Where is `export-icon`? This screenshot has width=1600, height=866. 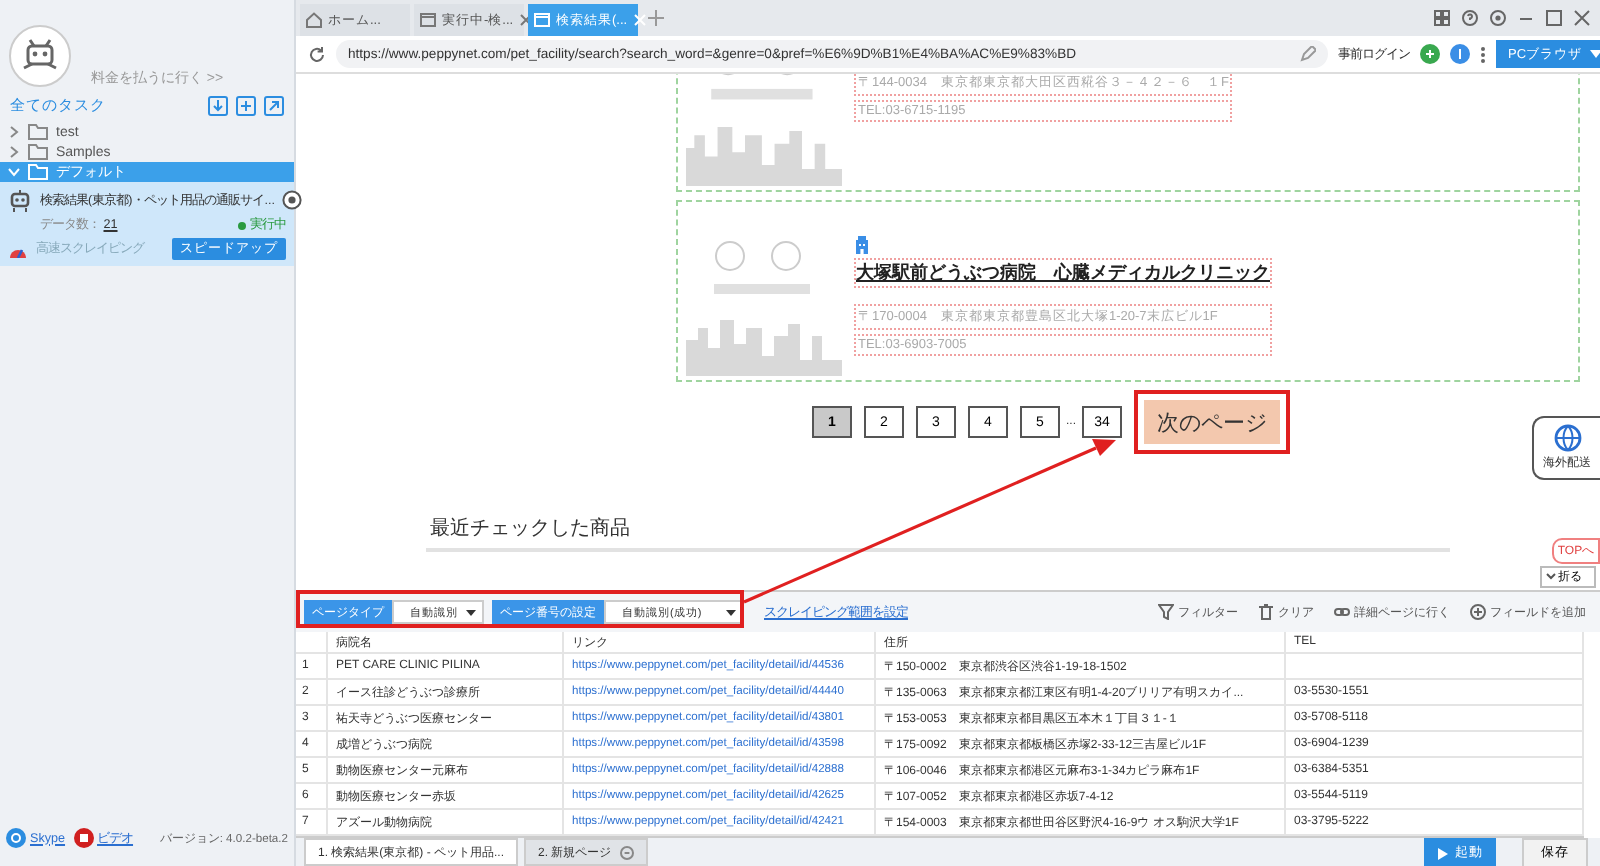 export-icon is located at coordinates (274, 106).